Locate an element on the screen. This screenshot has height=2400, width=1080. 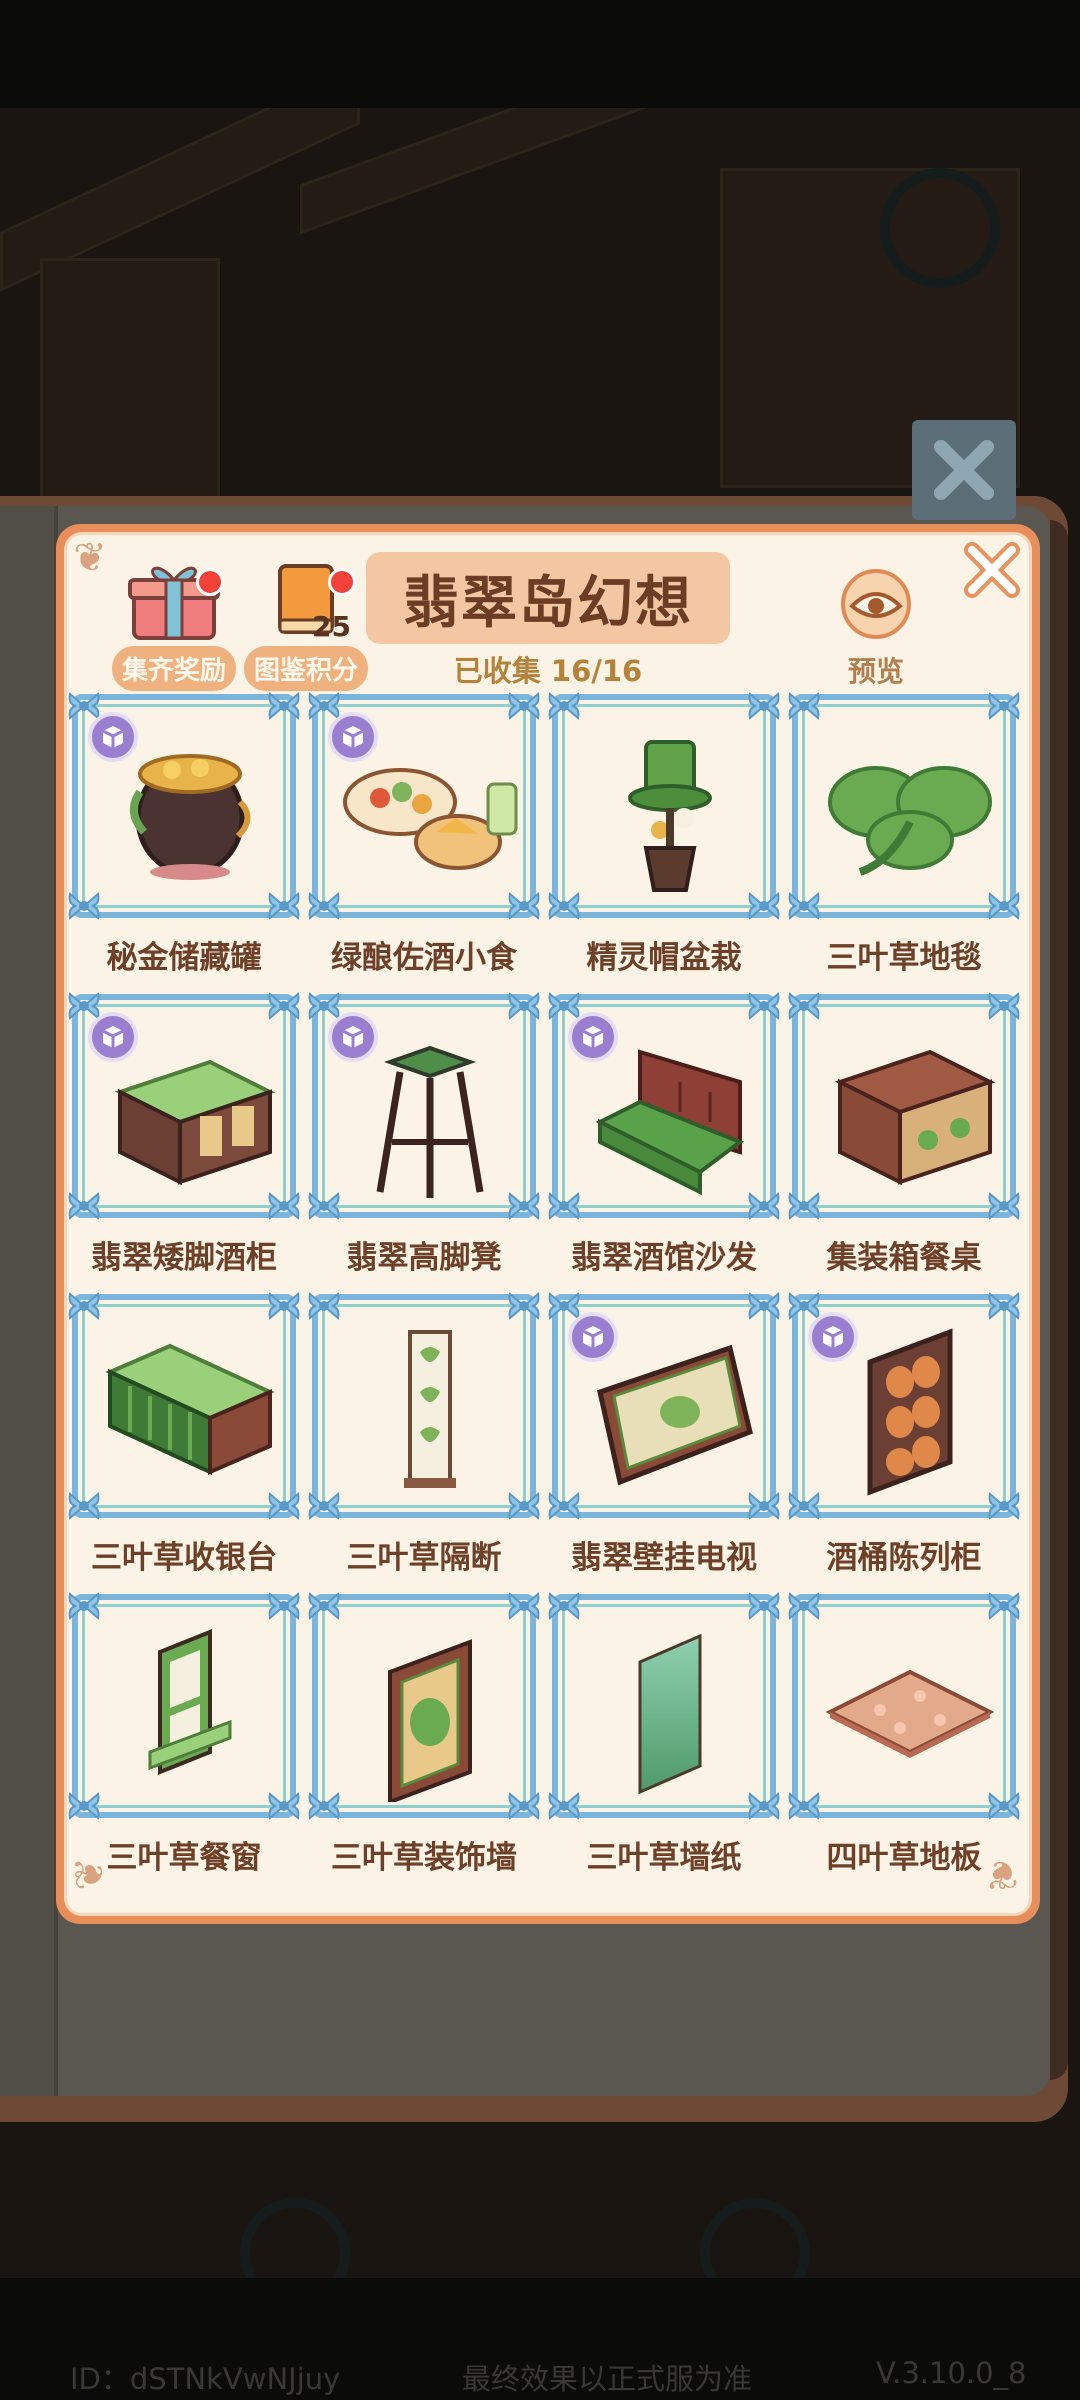
book-close-icon is located at coordinates (964, 470).